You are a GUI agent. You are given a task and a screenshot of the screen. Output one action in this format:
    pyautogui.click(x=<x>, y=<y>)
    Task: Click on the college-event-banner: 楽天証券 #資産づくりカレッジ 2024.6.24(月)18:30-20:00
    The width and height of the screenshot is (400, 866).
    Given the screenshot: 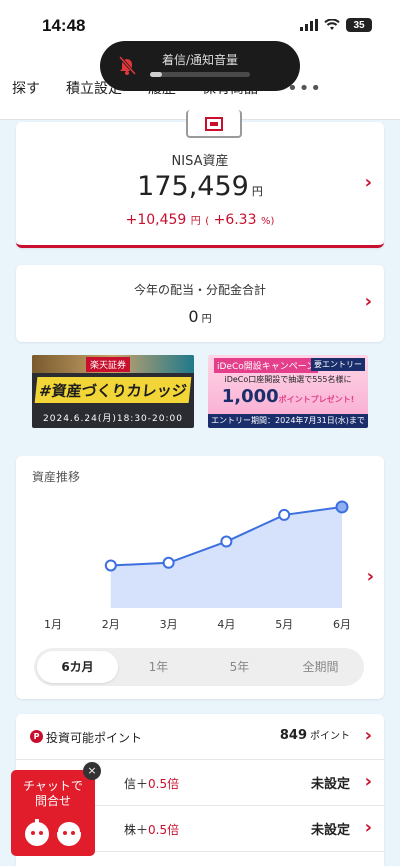 What is the action you would take?
    pyautogui.click(x=113, y=391)
    